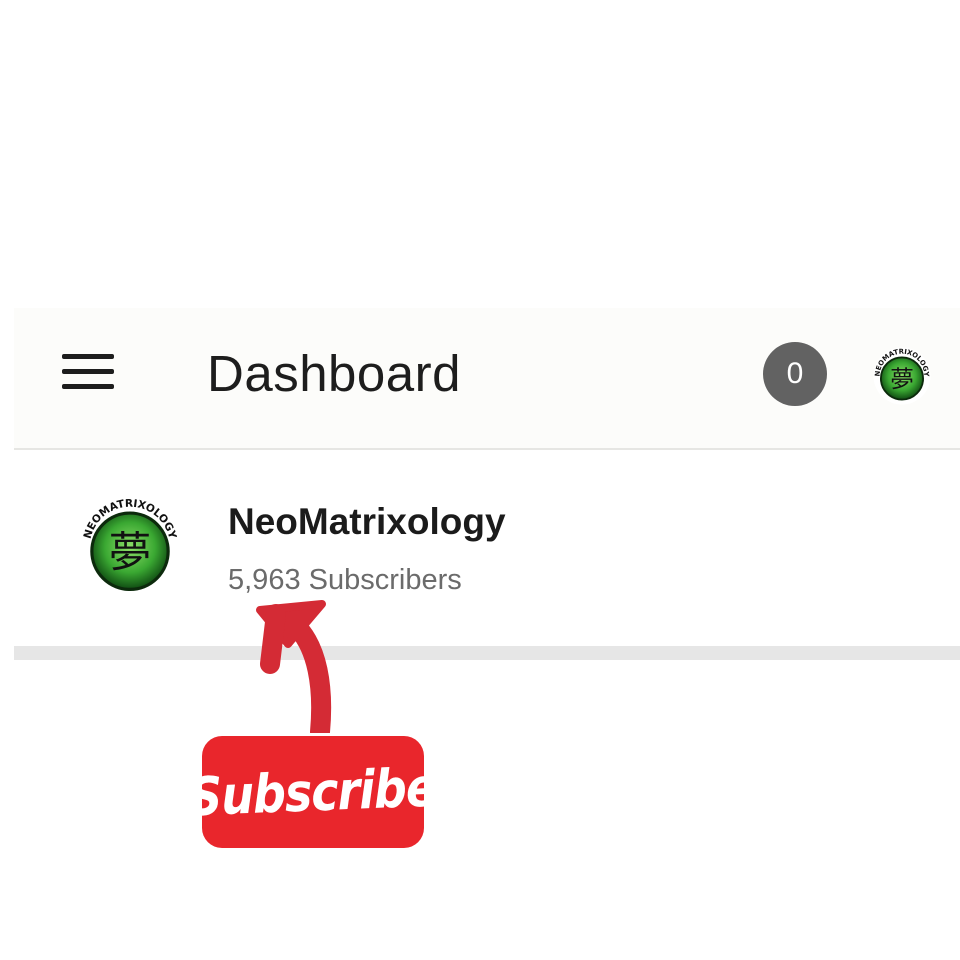 This screenshot has width=960, height=960. I want to click on section-divider, so click(487, 653).